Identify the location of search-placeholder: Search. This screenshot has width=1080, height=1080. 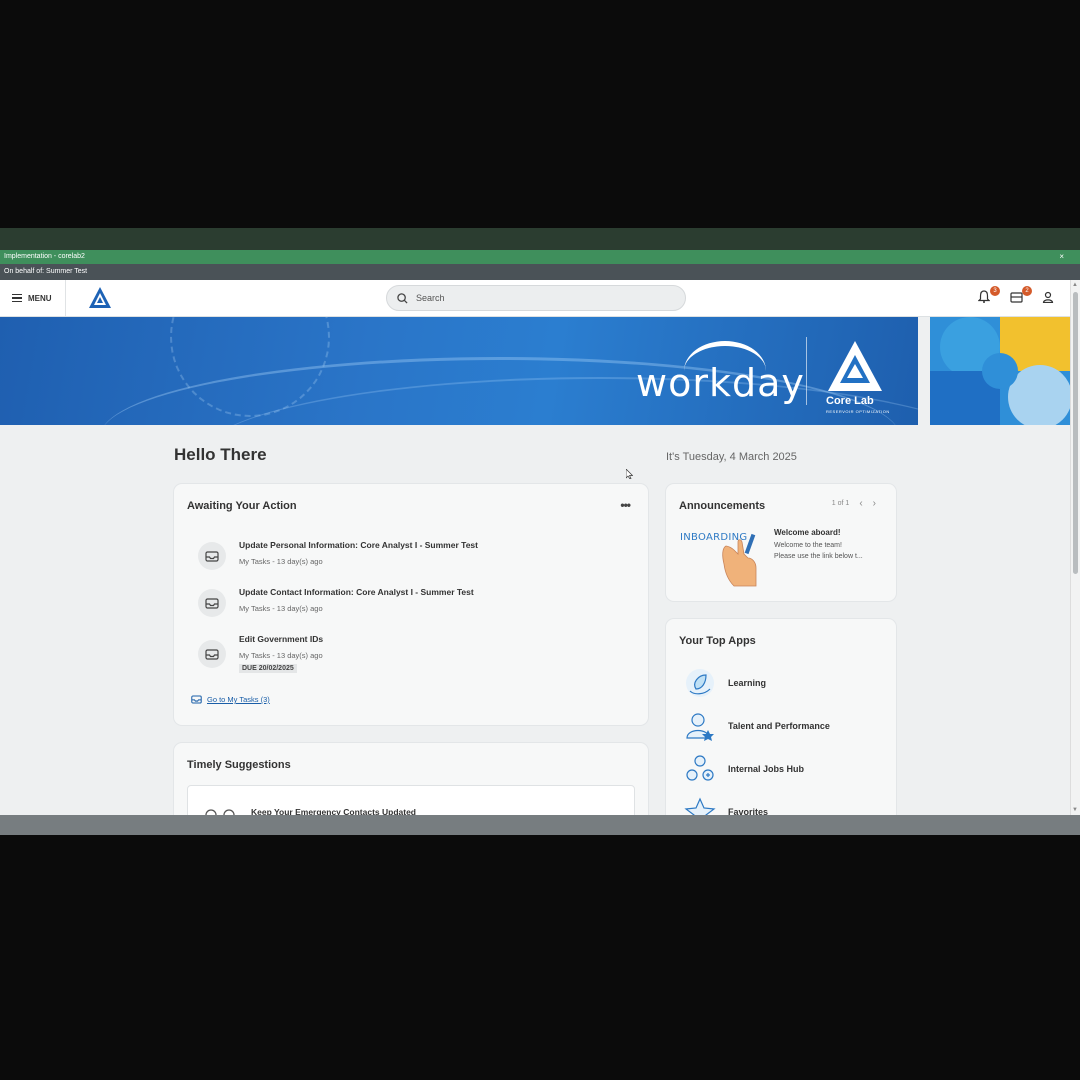
(430, 298).